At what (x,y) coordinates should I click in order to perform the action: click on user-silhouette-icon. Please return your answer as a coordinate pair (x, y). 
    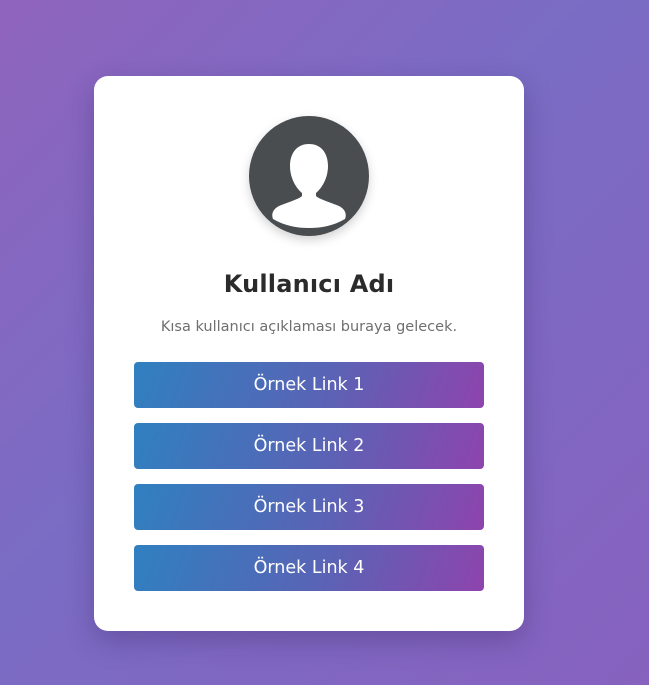
    Looking at the image, I should click on (309, 186).